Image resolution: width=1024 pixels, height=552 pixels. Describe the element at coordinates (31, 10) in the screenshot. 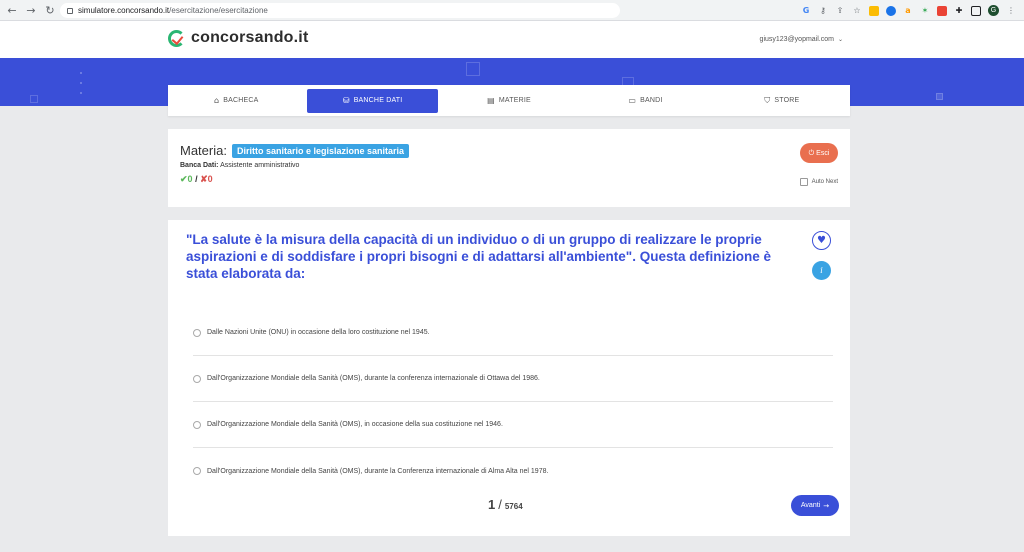

I see `forward-arrow-icon: →` at that location.